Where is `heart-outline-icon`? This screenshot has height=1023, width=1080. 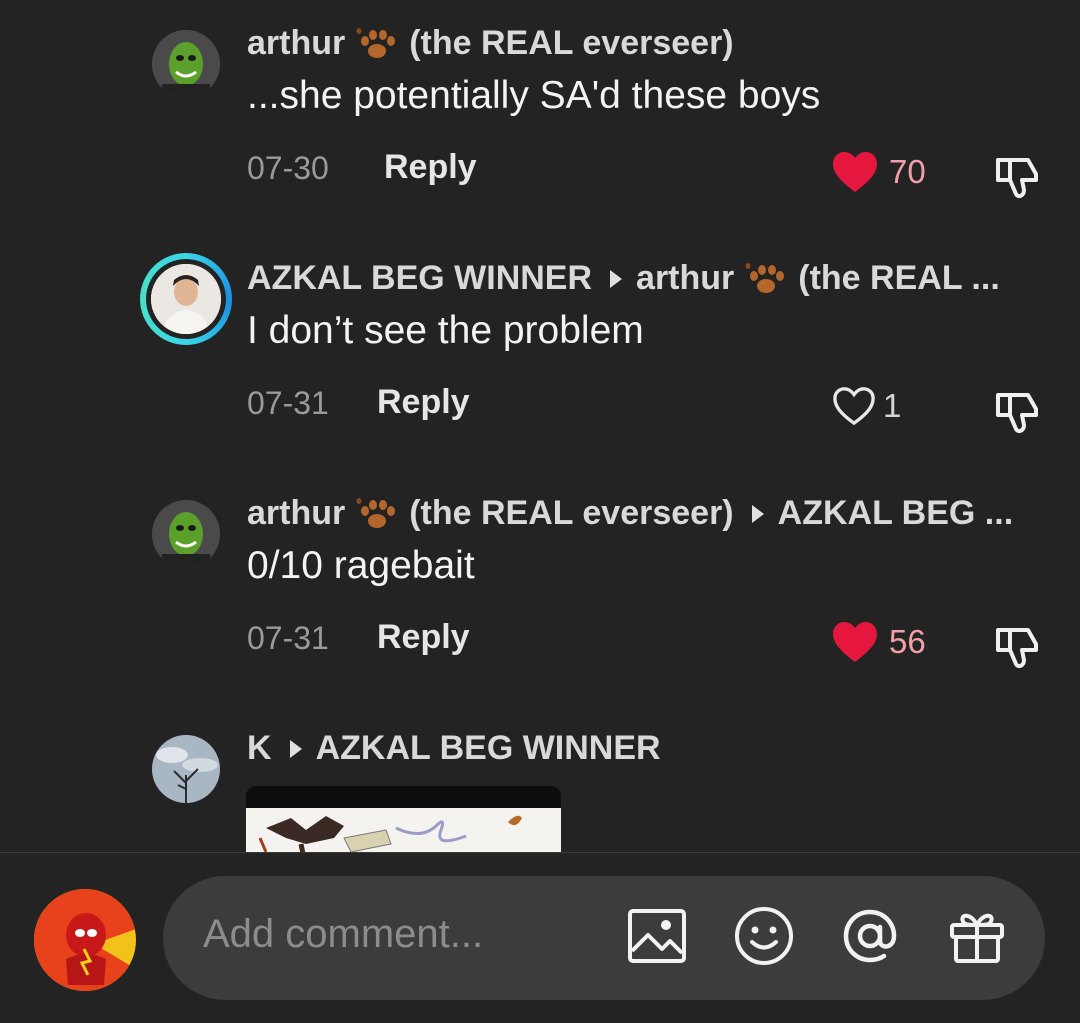
heart-outline-icon is located at coordinates (854, 406).